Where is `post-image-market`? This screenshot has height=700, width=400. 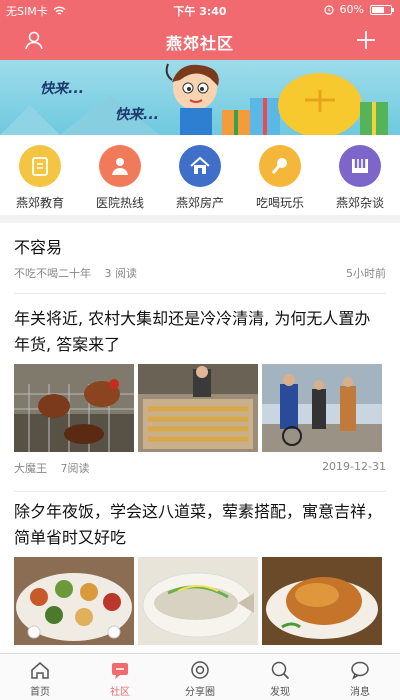 post-image-market is located at coordinates (198, 408).